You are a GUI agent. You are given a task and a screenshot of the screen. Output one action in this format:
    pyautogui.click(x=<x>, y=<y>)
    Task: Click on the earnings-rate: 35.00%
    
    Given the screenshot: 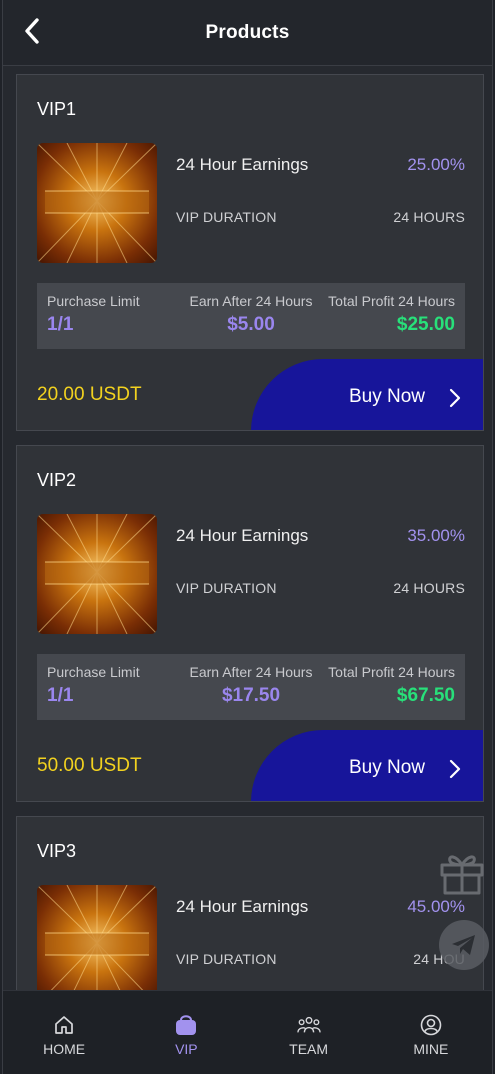 What is the action you would take?
    pyautogui.click(x=436, y=535)
    